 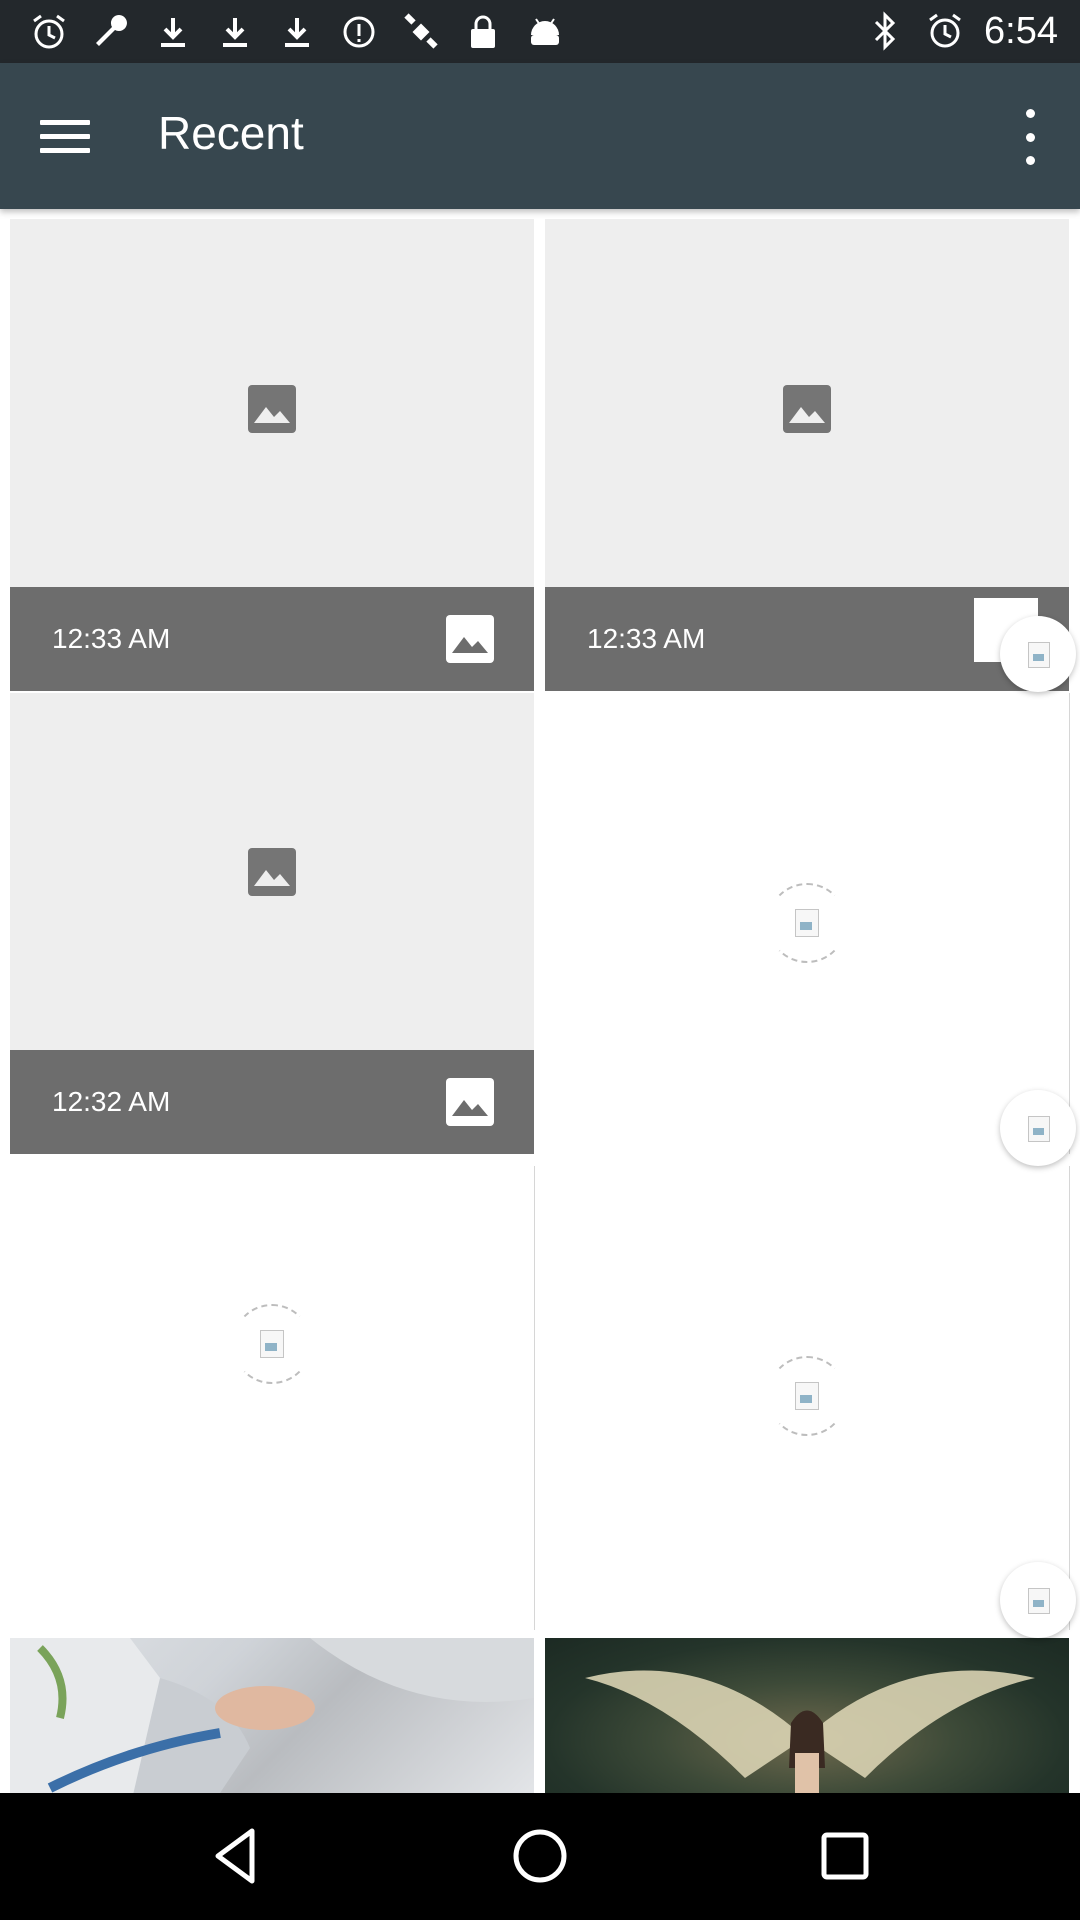 I want to click on home-icon, so click(x=540, y=1856).